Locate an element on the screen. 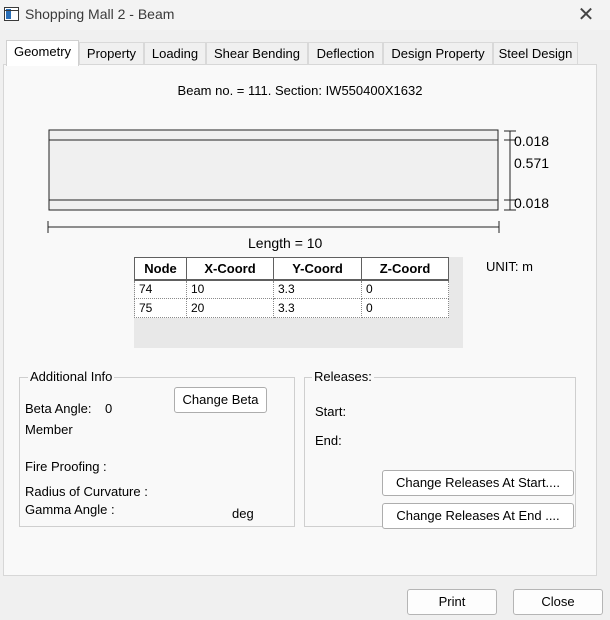 The width and height of the screenshot is (610, 620). bottom-flange-dim: 0.018 is located at coordinates (531, 203).